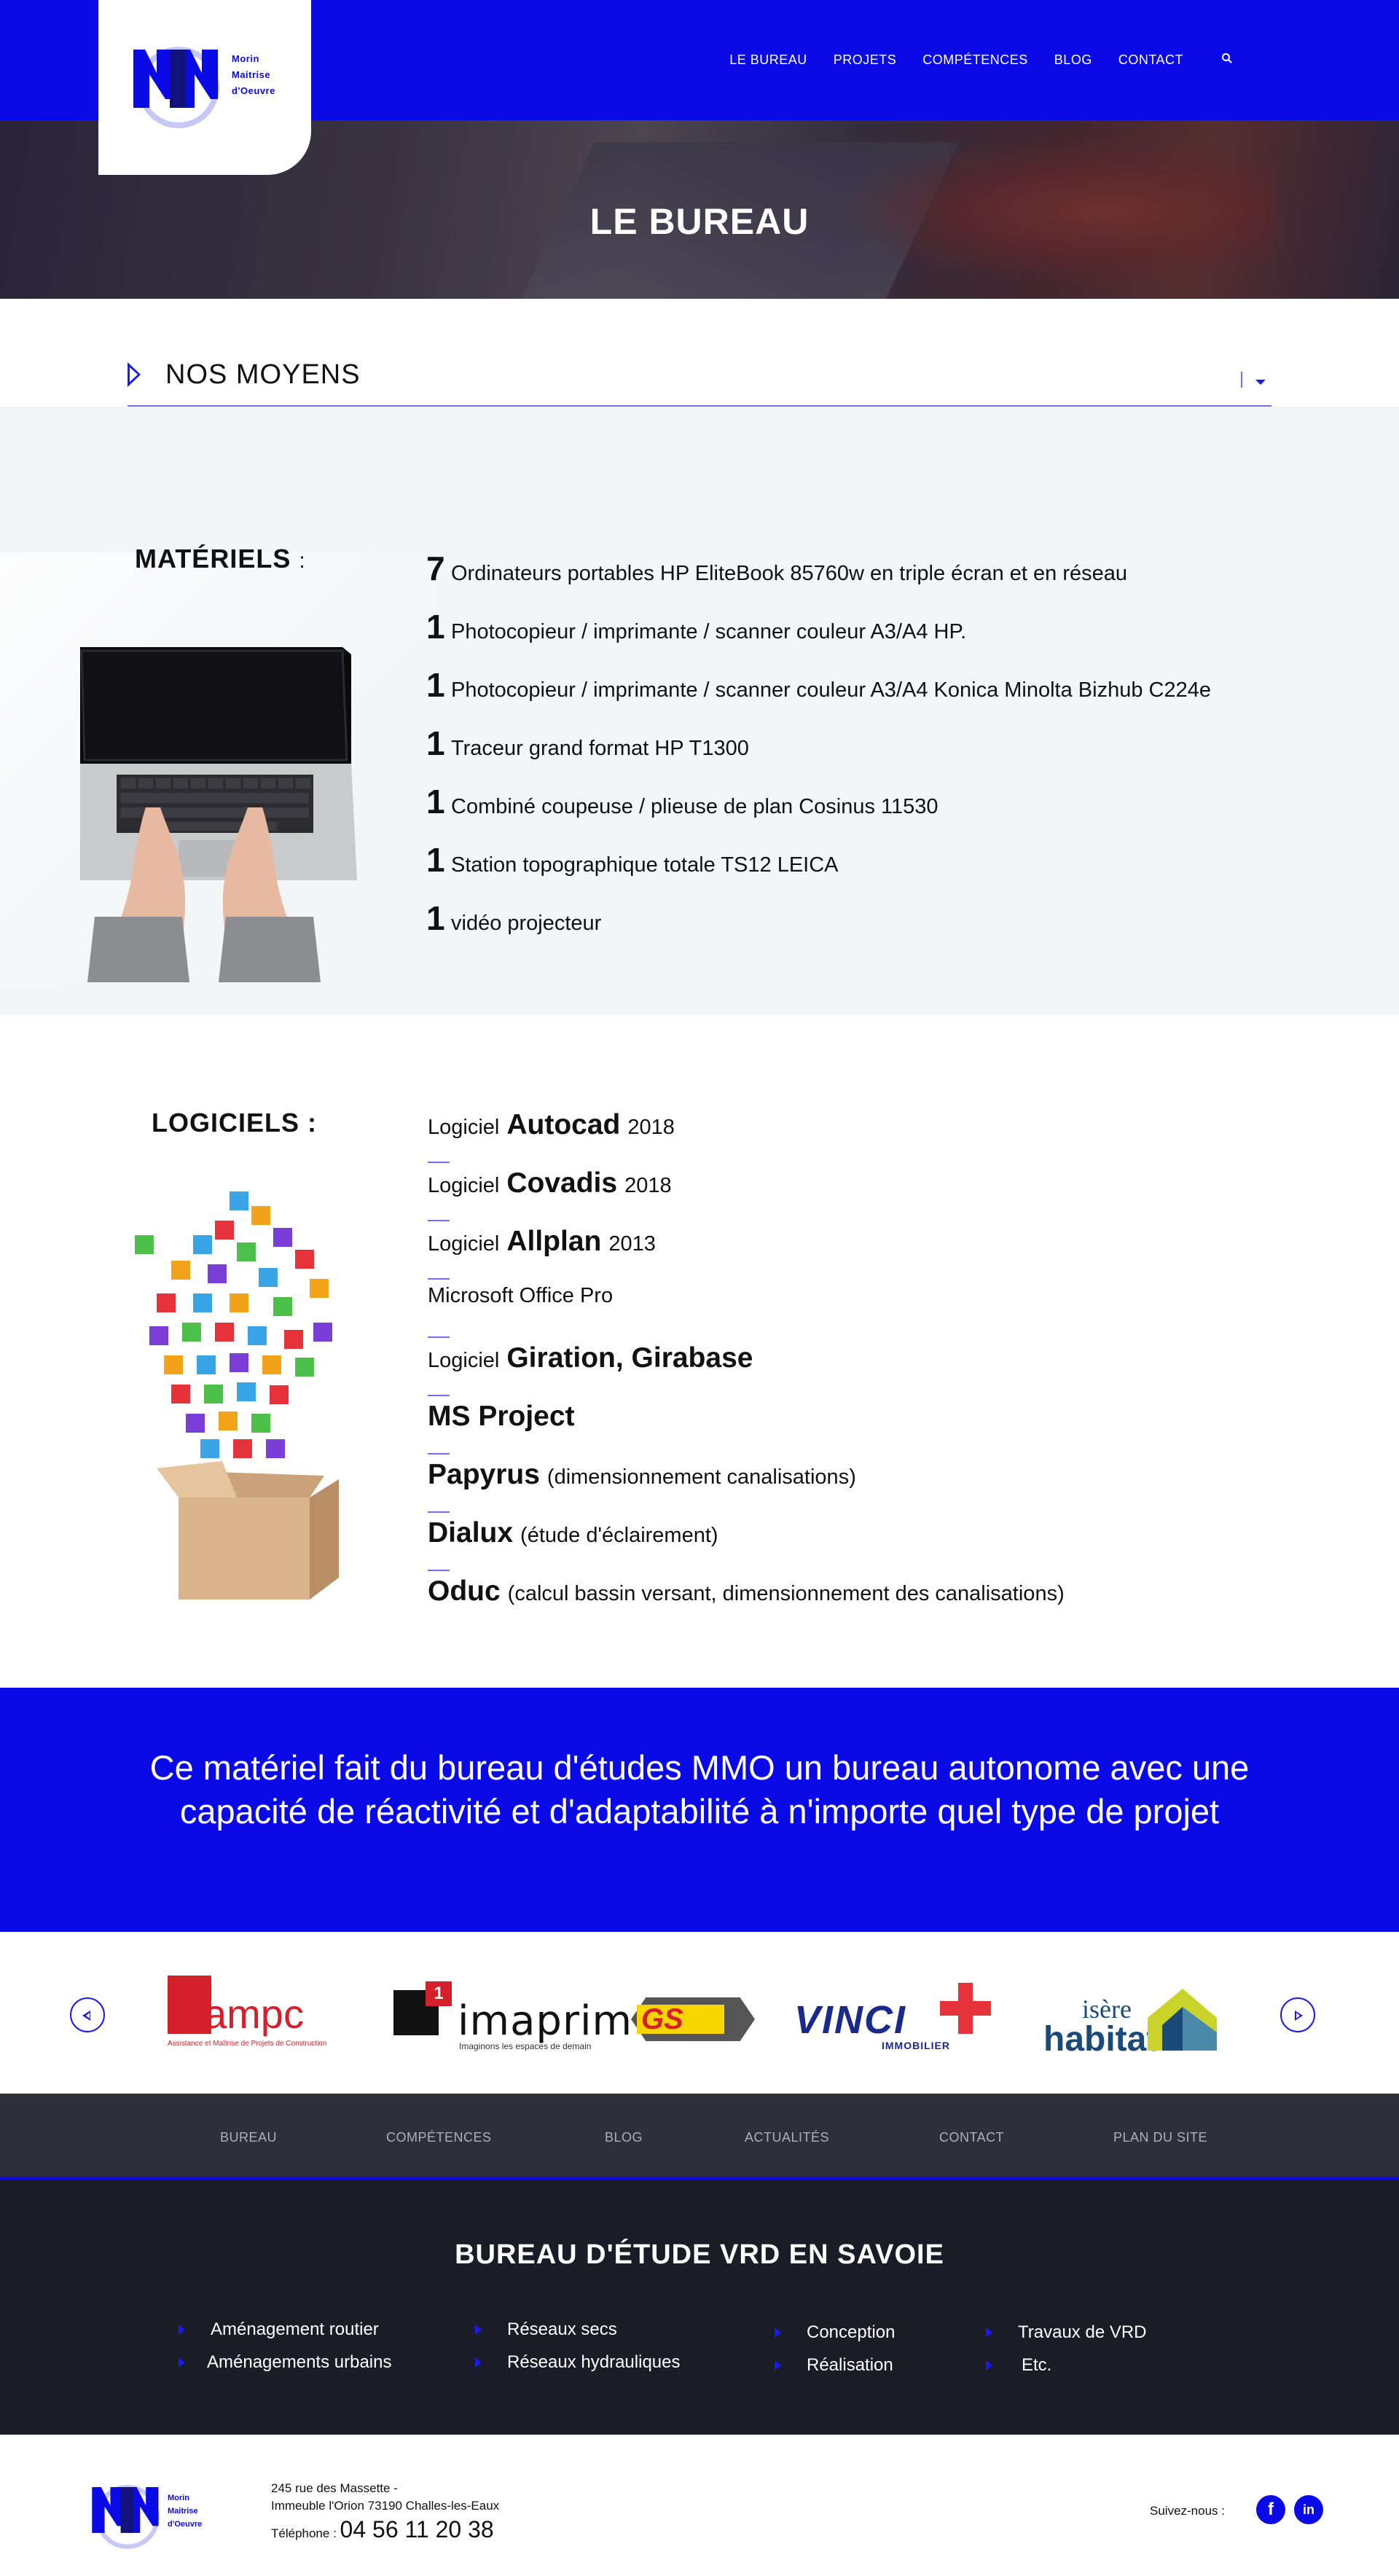 The image size is (1399, 2576). I want to click on item-name: Allplan, so click(554, 1241).